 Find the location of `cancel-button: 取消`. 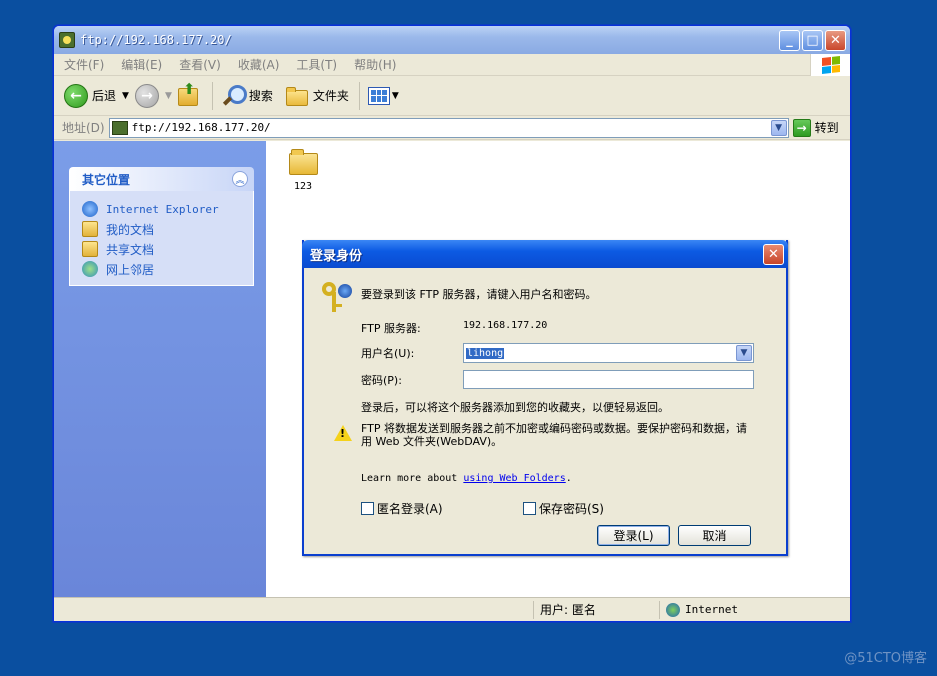

cancel-button: 取消 is located at coordinates (714, 535).